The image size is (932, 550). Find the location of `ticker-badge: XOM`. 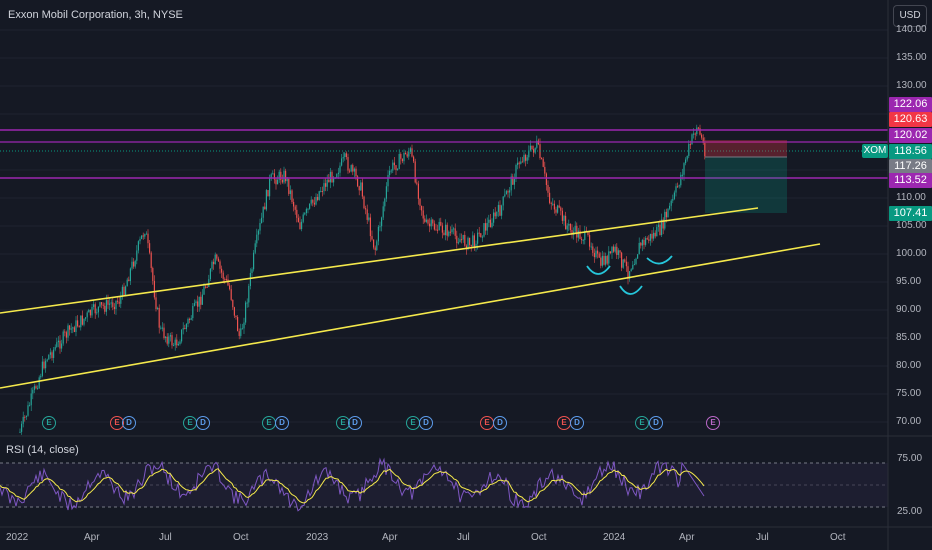

ticker-badge: XOM is located at coordinates (875, 151).